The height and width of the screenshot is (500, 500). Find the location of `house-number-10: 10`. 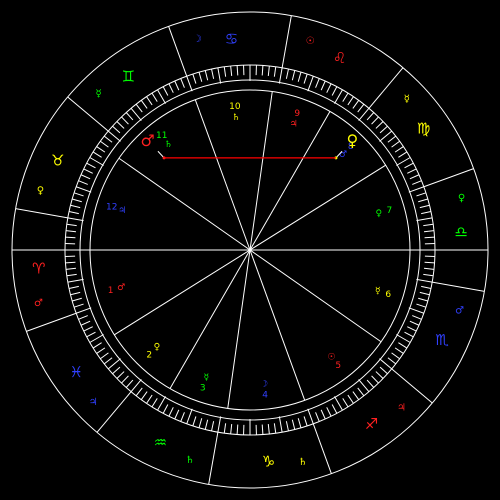

house-number-10: 10 is located at coordinates (235, 107).